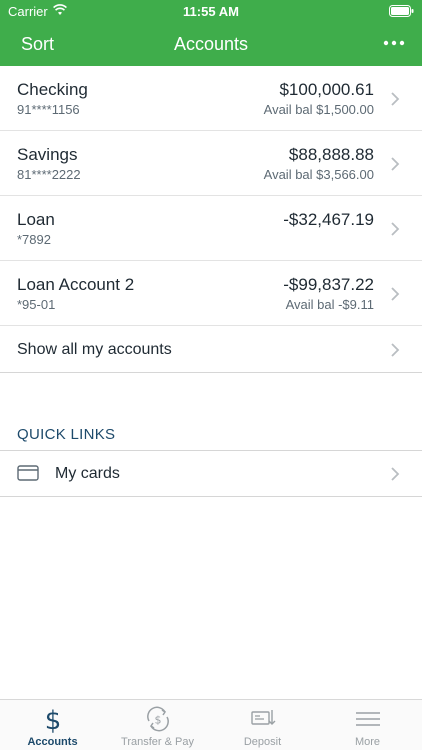 This screenshot has width=422, height=750. What do you see at coordinates (211, 436) in the screenshot?
I see `quick-links-header: QUICK LINKS` at bounding box center [211, 436].